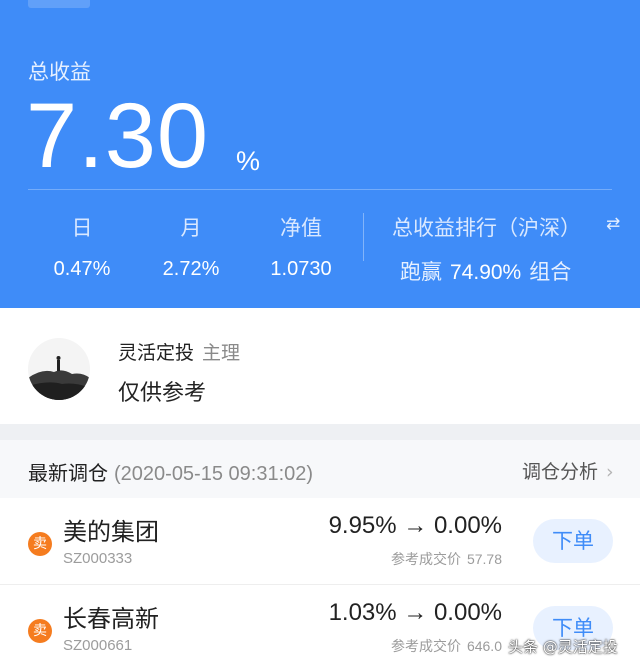  Describe the element at coordinates (560, 472) in the screenshot. I see `rebalance-analysis-label: 调仓分析` at that location.